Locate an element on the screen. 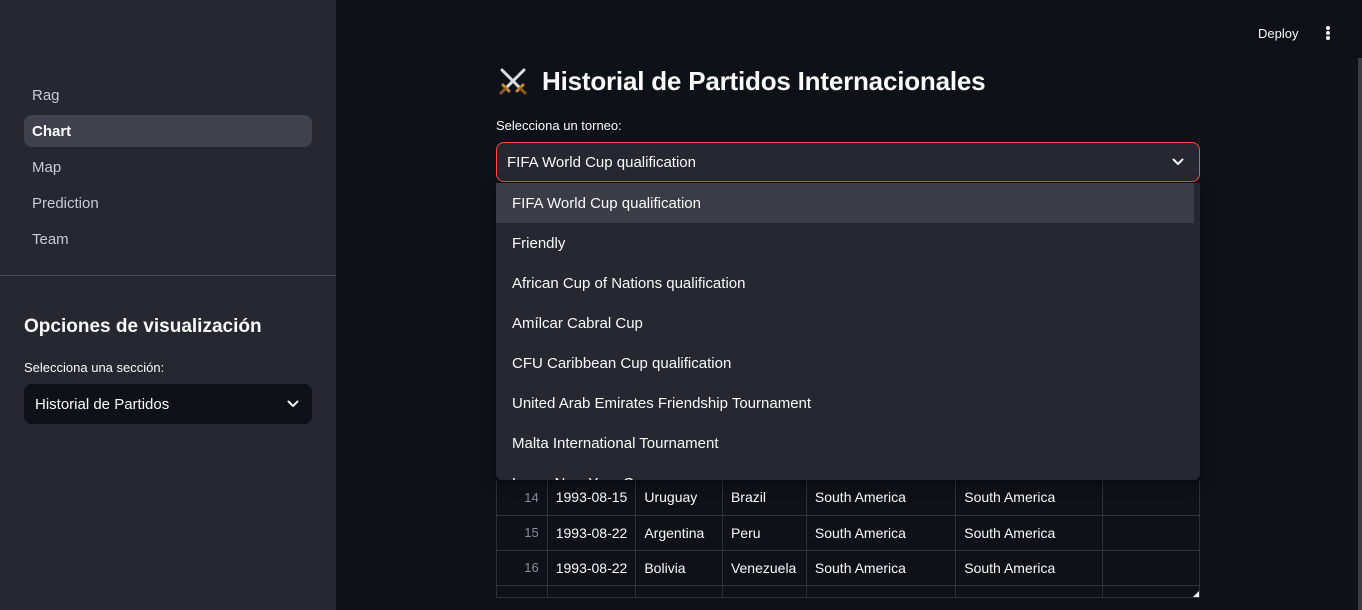 The image size is (1362, 610). section-select: Historial de Partidos is located at coordinates (168, 404).